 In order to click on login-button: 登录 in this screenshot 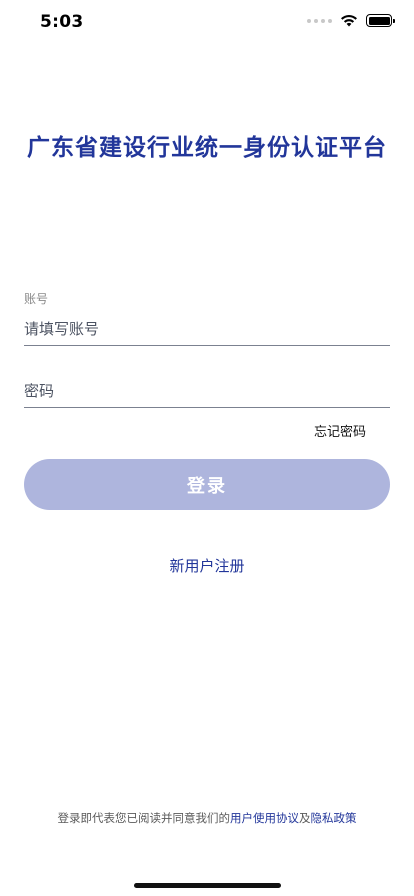, I will do `click(207, 484)`.